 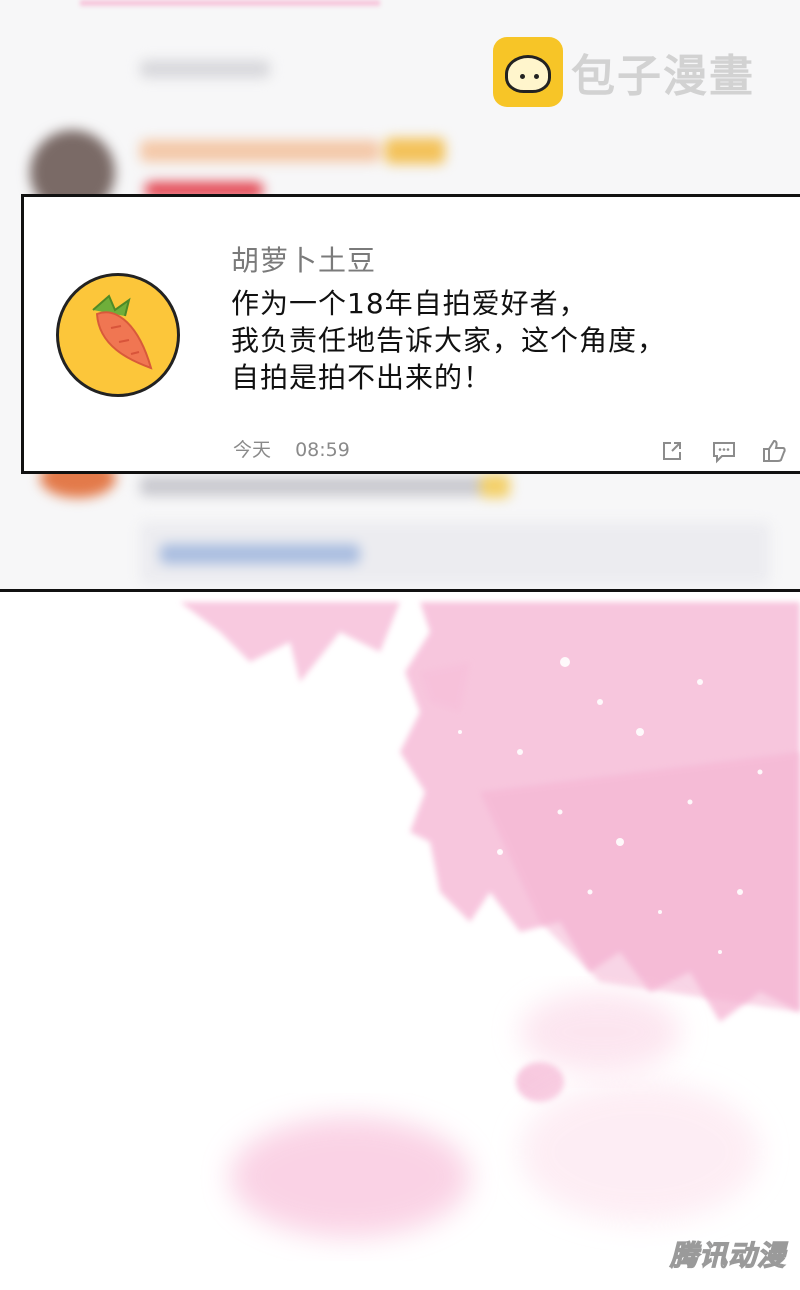 What do you see at coordinates (322, 450) in the screenshot?
I see `comment-time: 08:59` at bounding box center [322, 450].